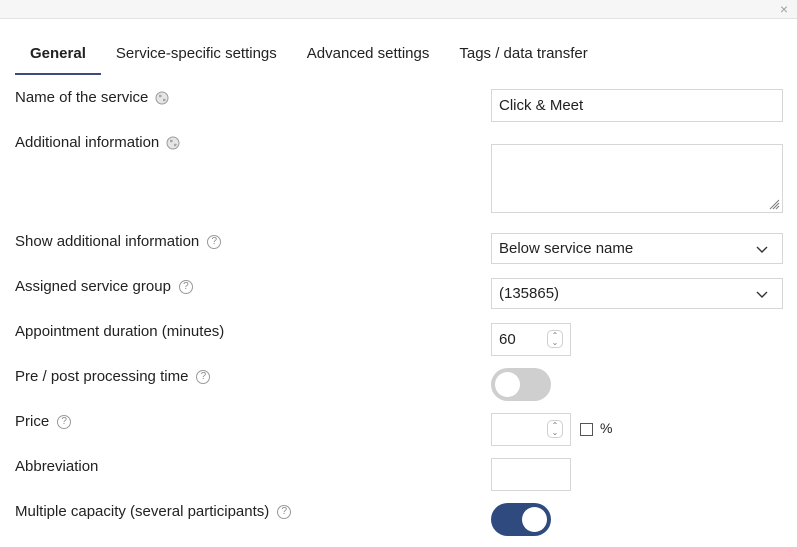 The image size is (797, 547). I want to click on duration-label: Appointment duration (minutes), so click(119, 331).